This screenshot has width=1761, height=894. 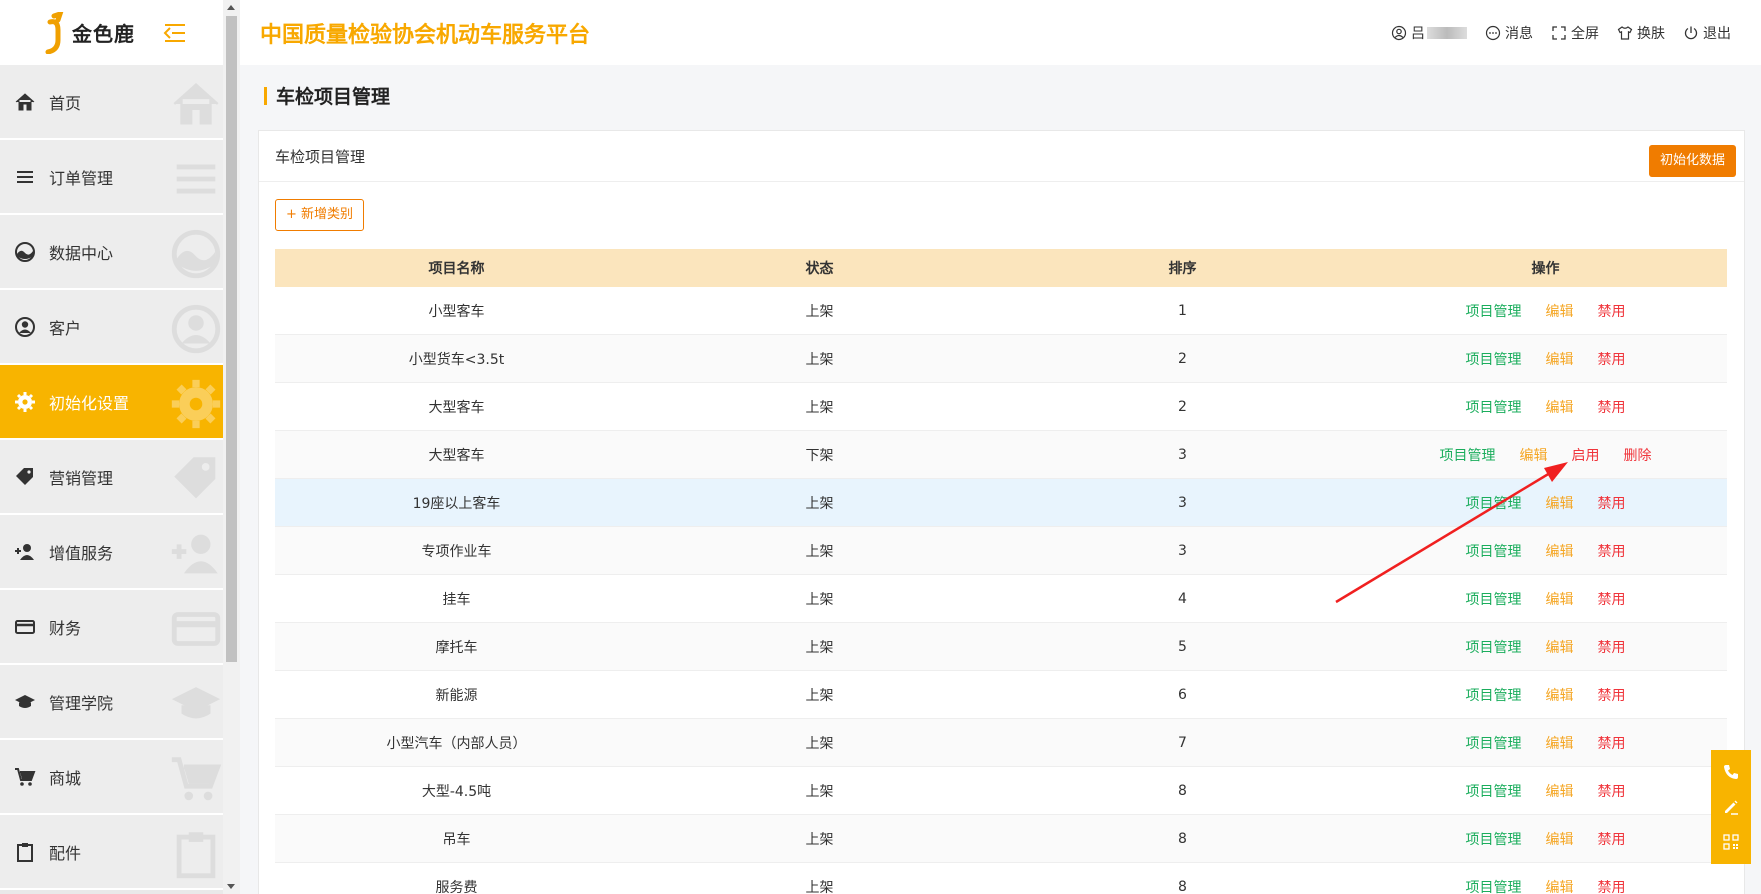 What do you see at coordinates (1575, 33) in the screenshot?
I see `fullscreen-button: 全屏` at bounding box center [1575, 33].